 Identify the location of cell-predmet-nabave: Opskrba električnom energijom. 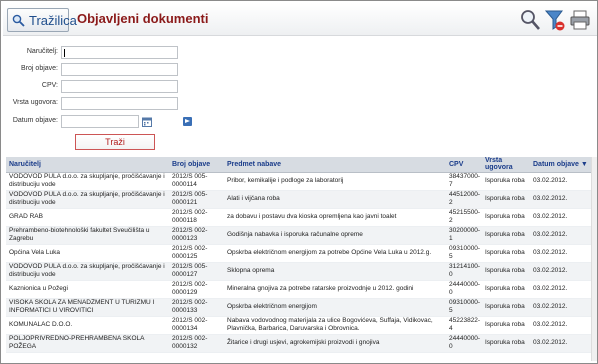
(335, 307).